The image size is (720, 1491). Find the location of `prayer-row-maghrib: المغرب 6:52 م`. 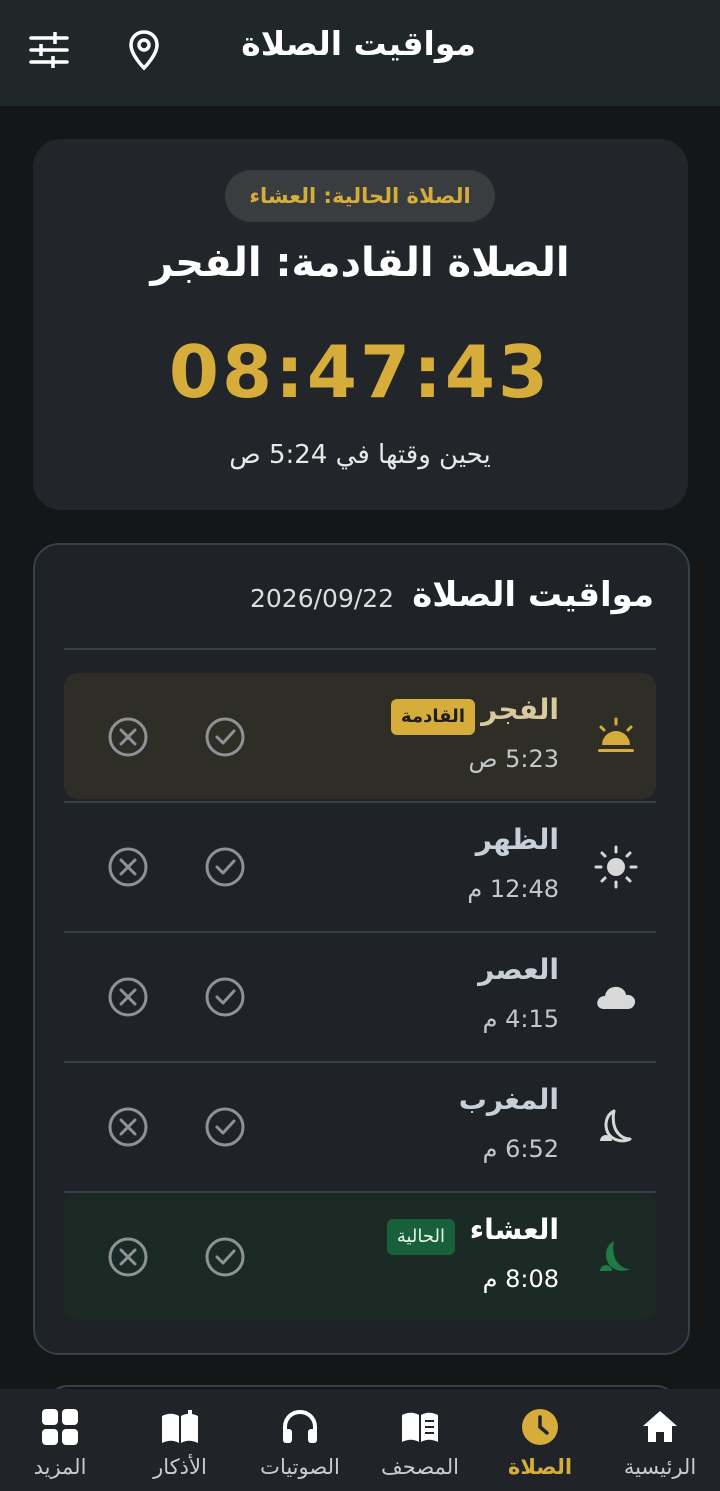

prayer-row-maghrib: المغرب 6:52 م is located at coordinates (360, 1126).